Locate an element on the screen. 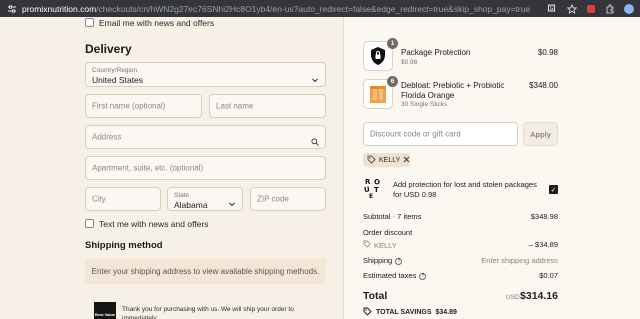 This screenshot has height=319, width=640. zip-placeholder: ZIP code is located at coordinates (273, 199).